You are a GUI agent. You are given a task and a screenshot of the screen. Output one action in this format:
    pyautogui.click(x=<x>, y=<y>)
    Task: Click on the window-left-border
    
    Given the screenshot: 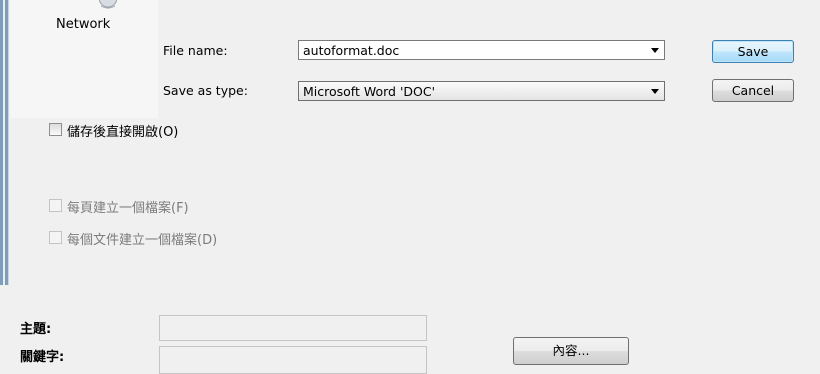 What is the action you would take?
    pyautogui.click(x=4, y=142)
    